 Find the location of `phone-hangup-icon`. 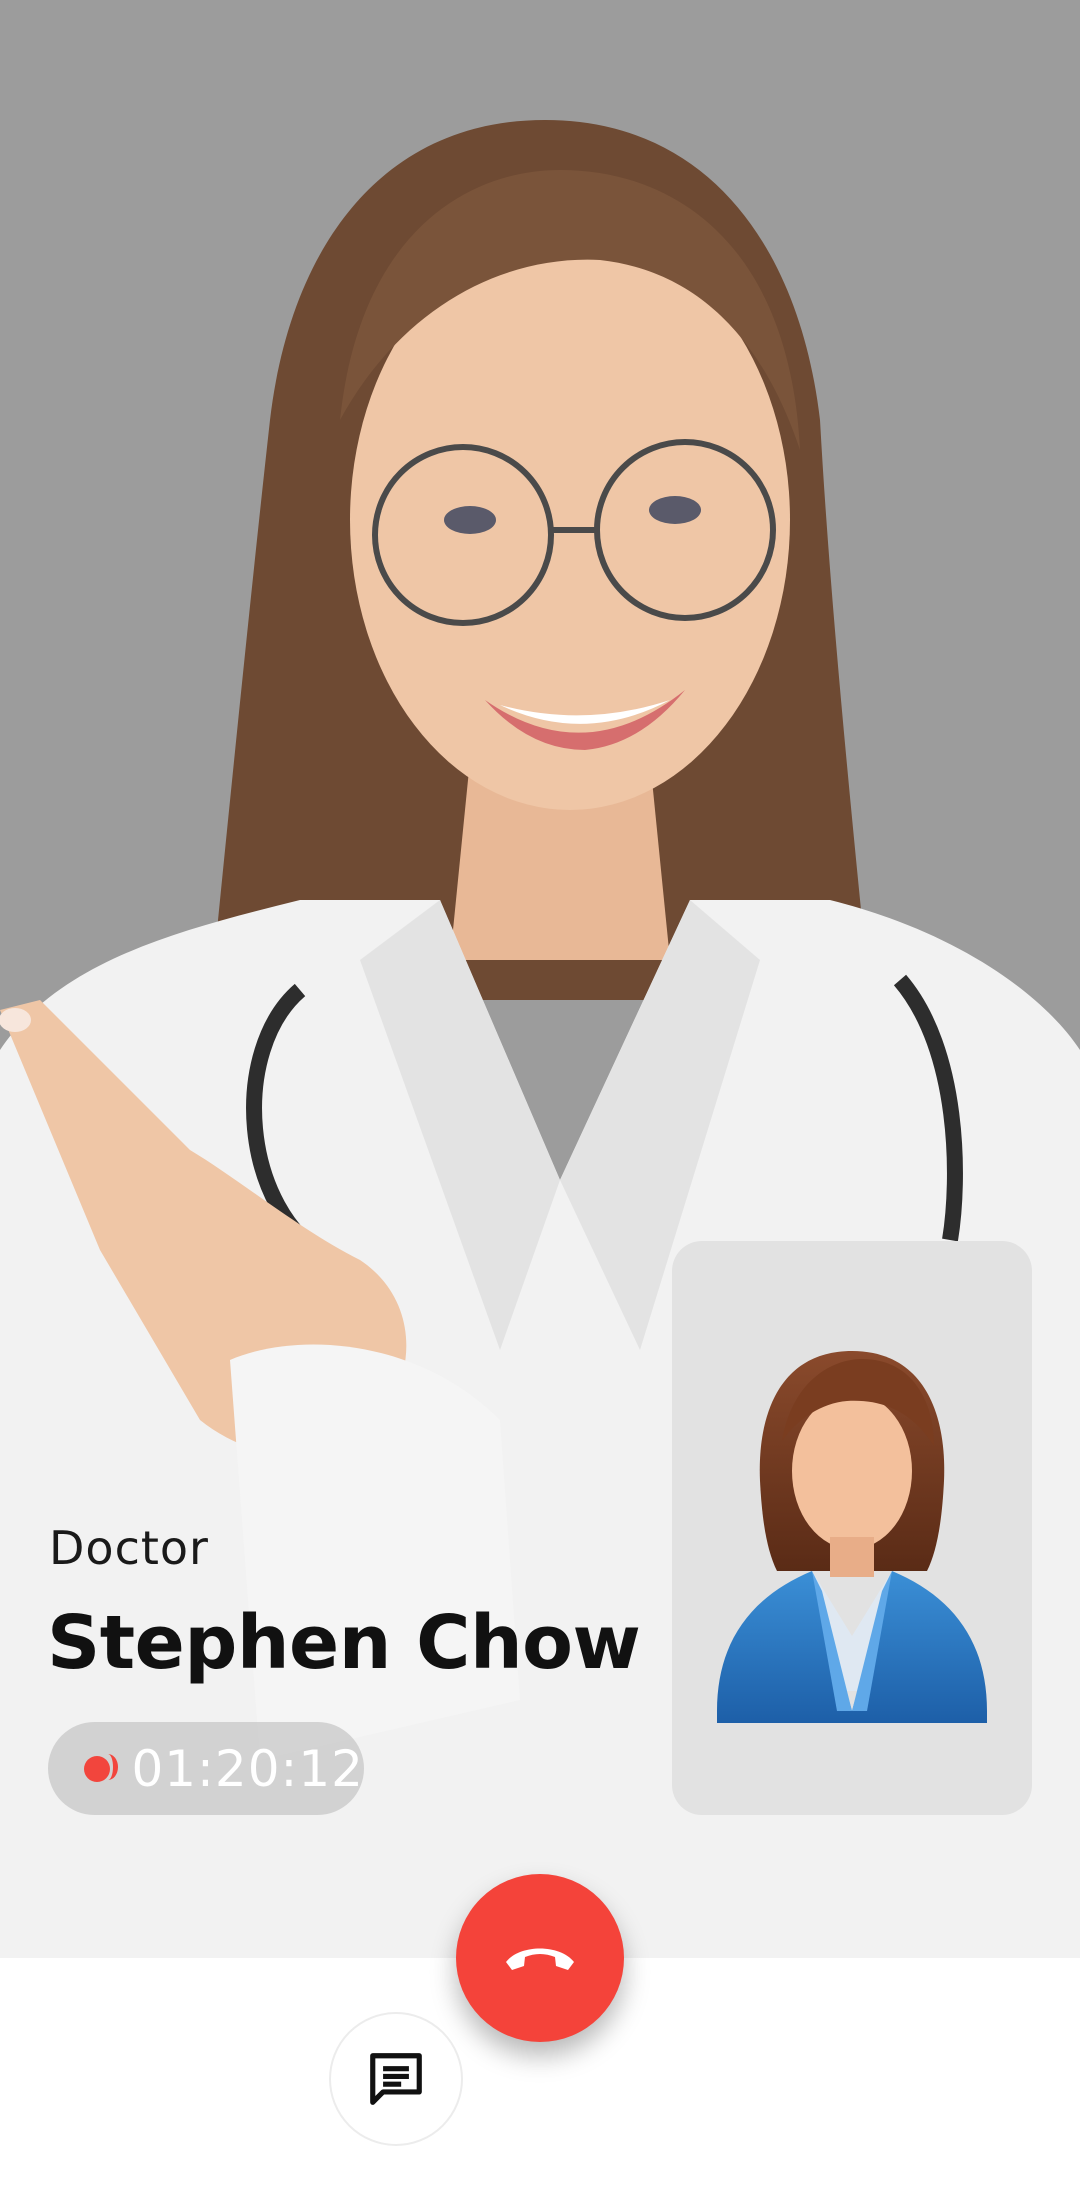

phone-hangup-icon is located at coordinates (540, 1959).